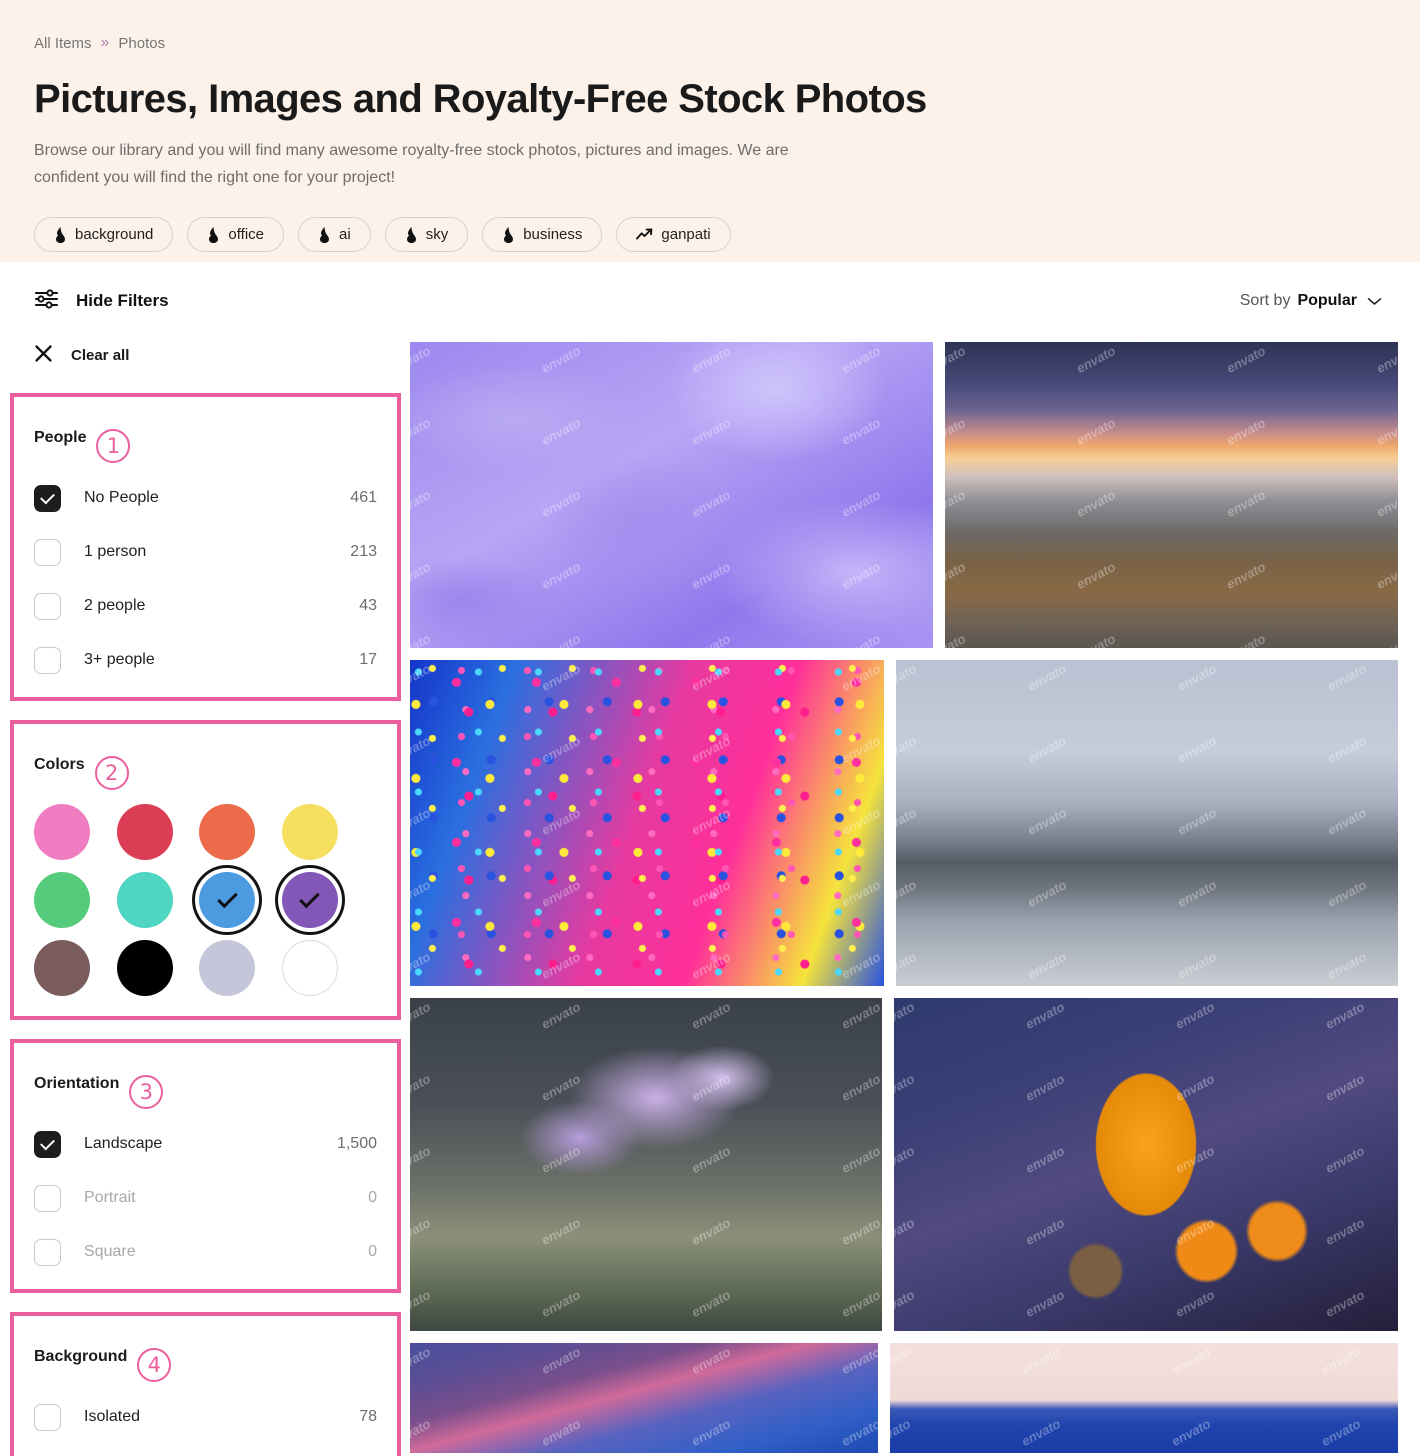 The width and height of the screenshot is (1420, 1456). I want to click on color-swatch-yellow, so click(309, 832).